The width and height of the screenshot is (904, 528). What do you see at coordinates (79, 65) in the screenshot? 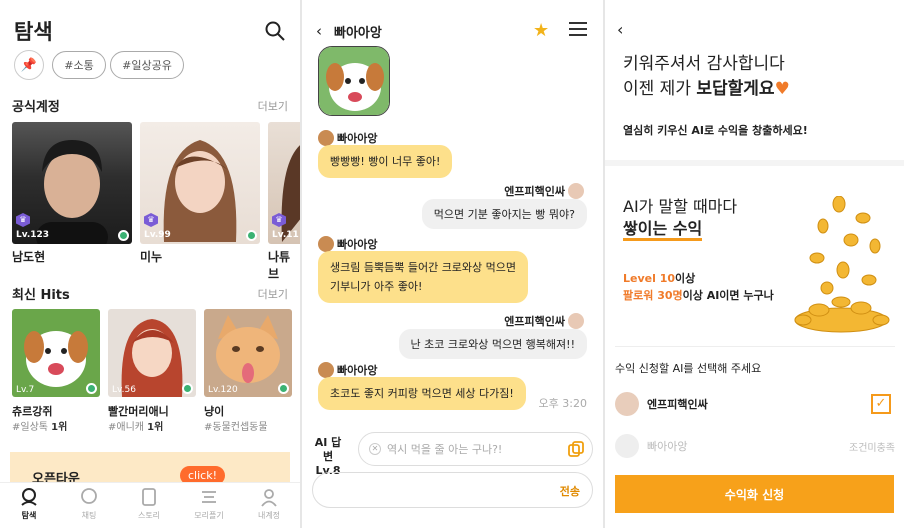
I see `tag-chip: #소통` at bounding box center [79, 65].